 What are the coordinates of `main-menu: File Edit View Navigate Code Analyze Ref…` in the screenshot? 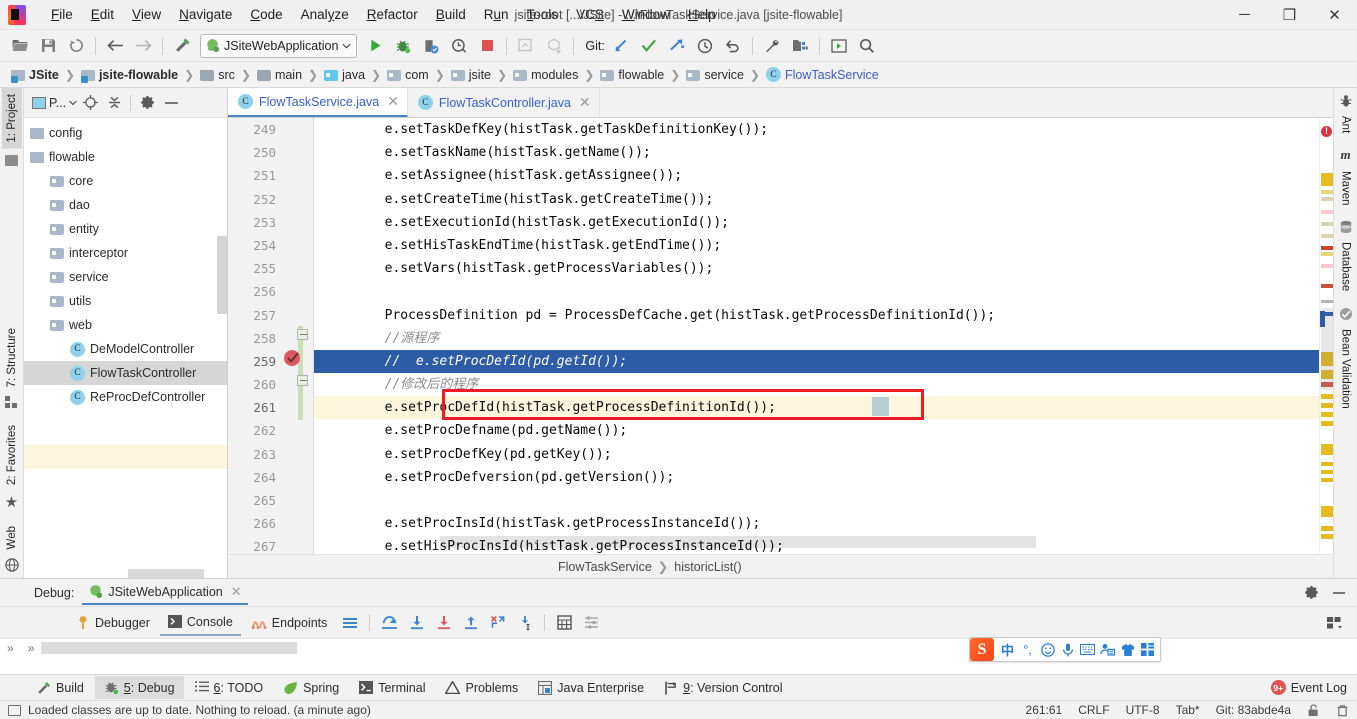 It's located at (383, 14).